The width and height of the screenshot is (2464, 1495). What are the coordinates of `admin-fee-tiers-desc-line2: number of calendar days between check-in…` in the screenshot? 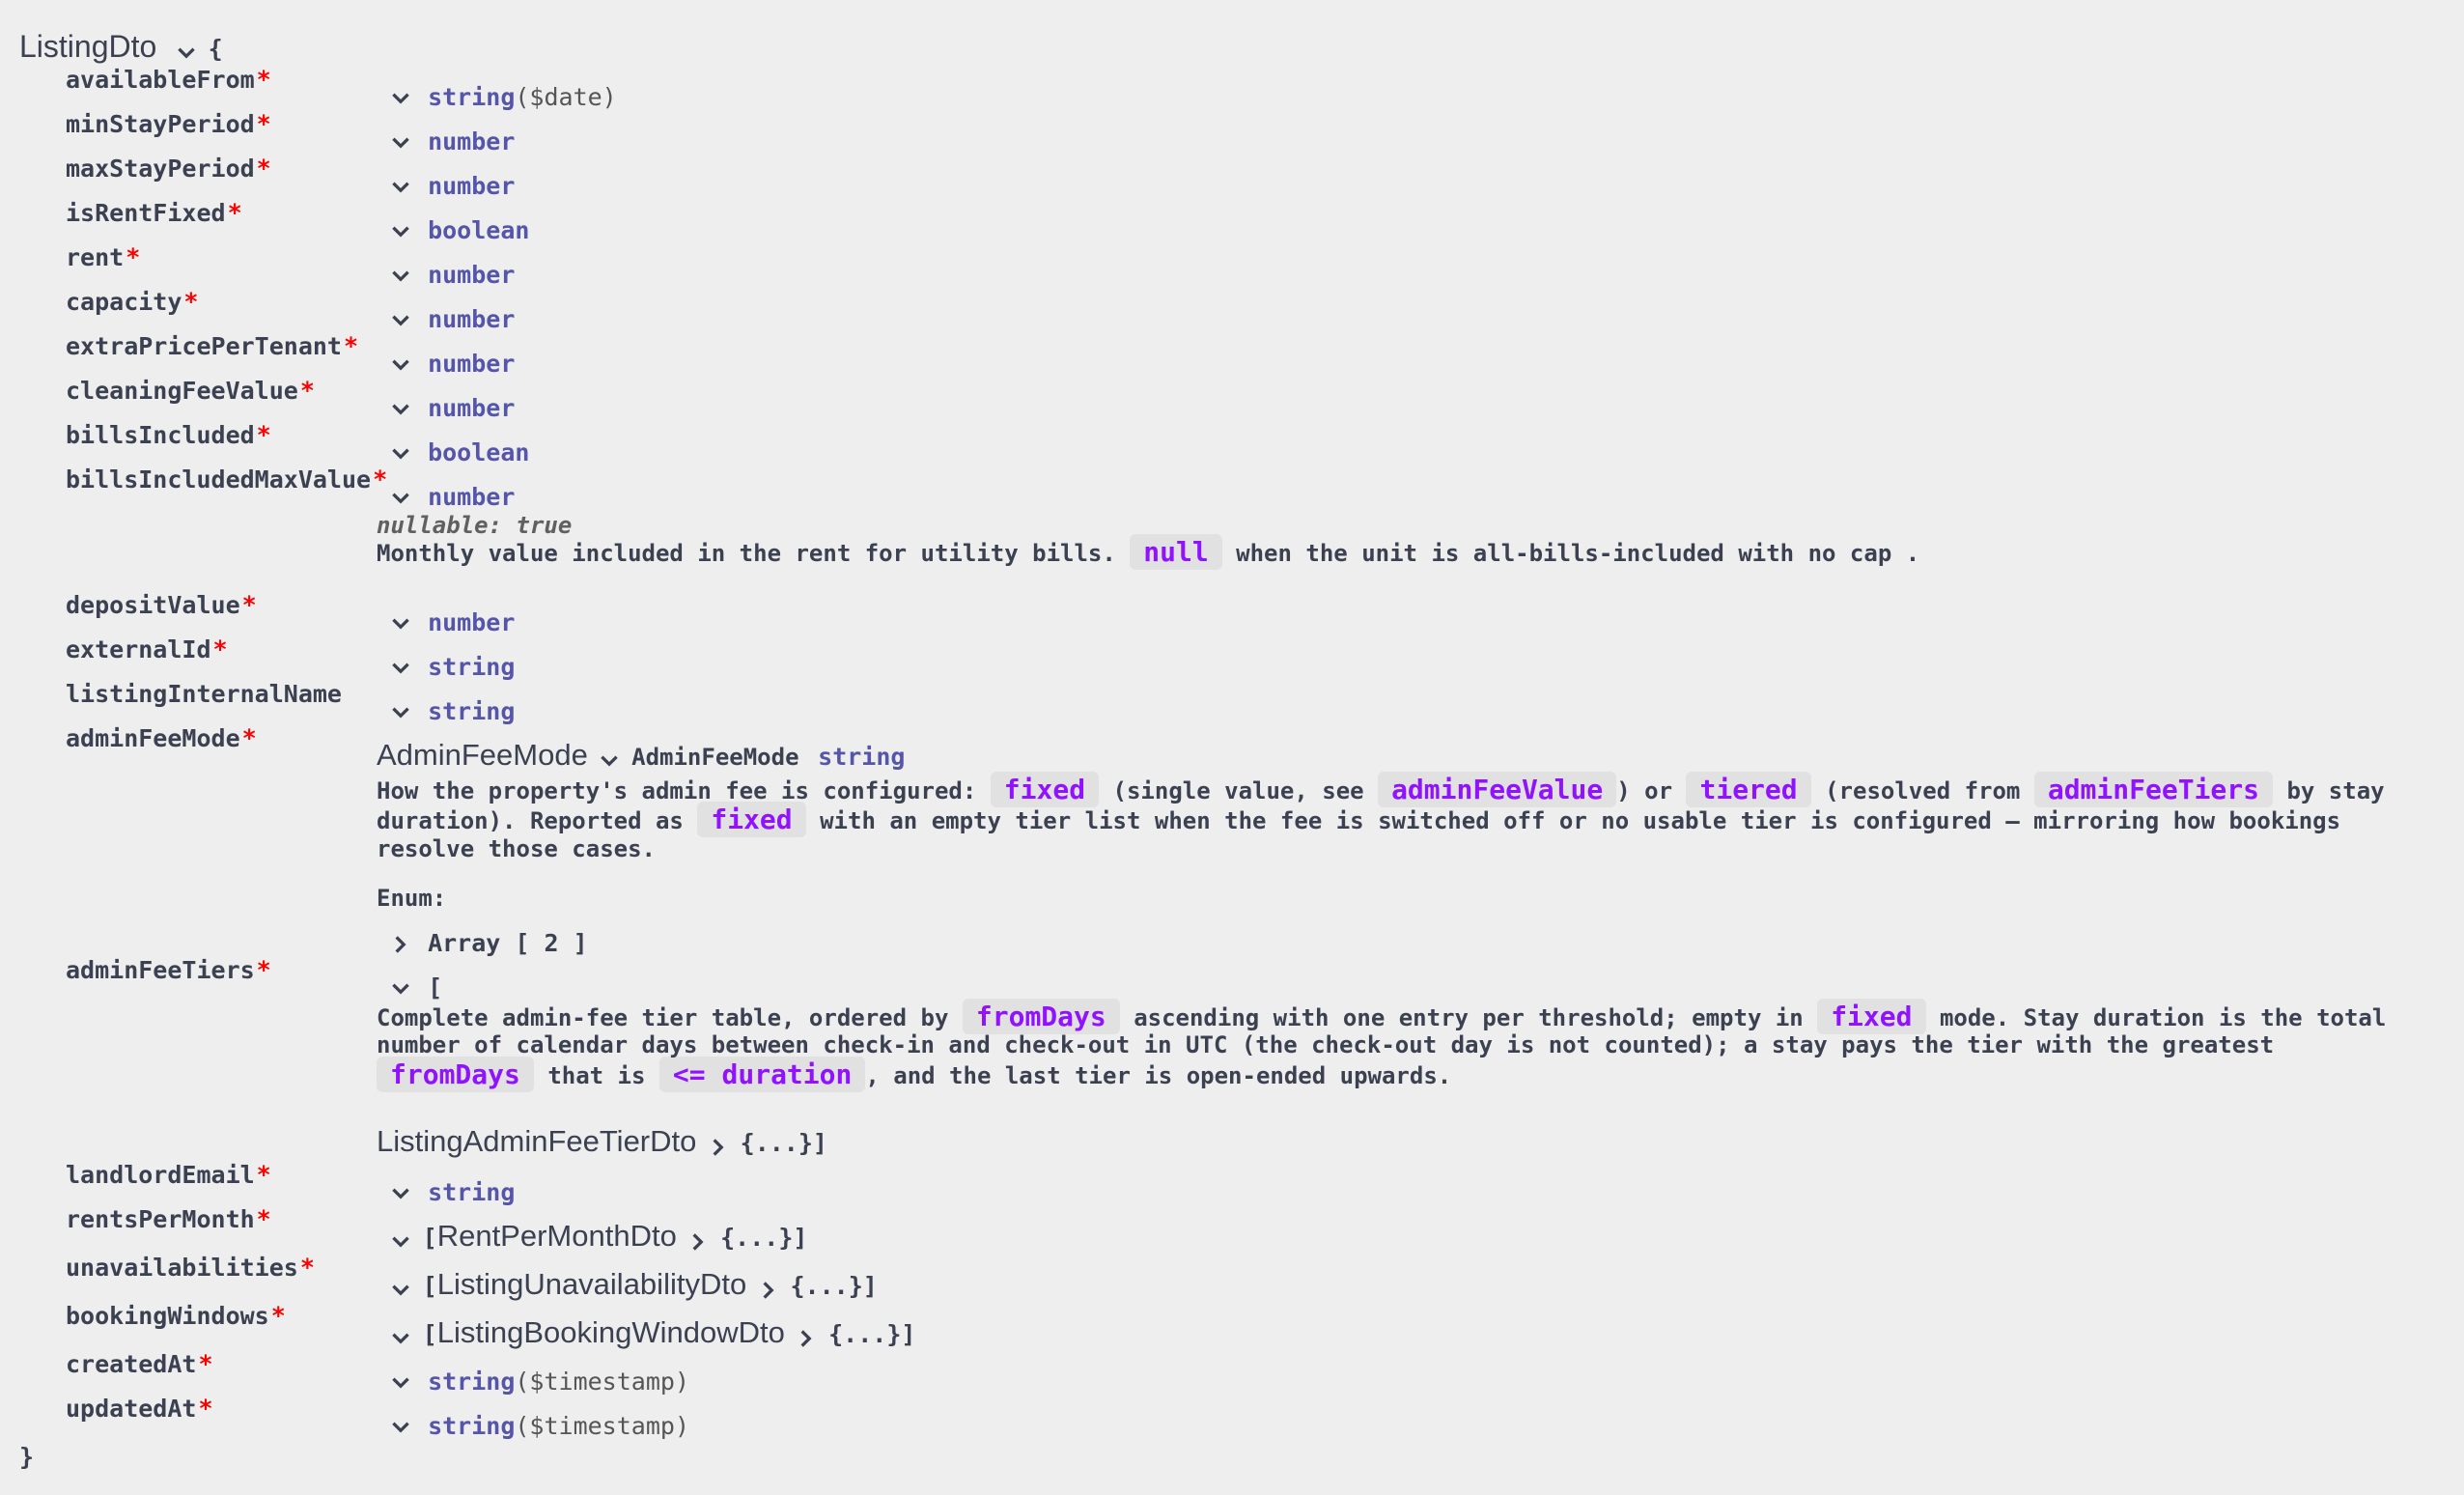 It's located at (1326, 1044).